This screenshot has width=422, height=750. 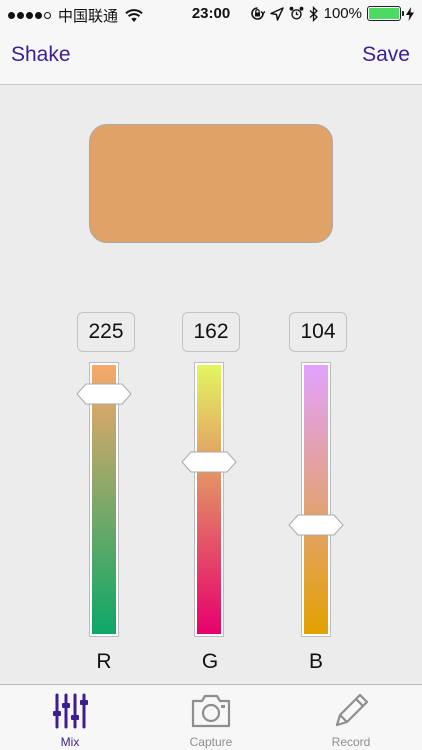 What do you see at coordinates (211, 332) in the screenshot?
I see `green-value-box: 162` at bounding box center [211, 332].